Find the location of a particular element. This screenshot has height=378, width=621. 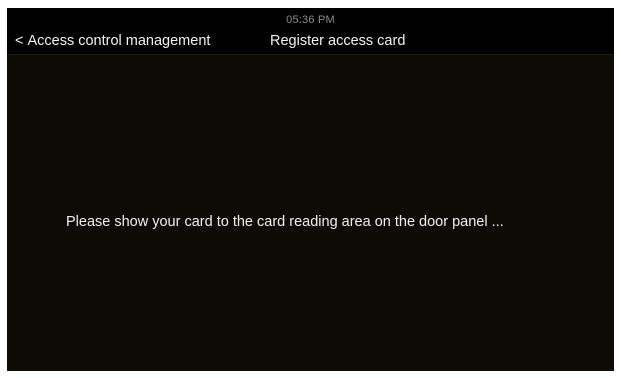

back-button-label: Access control management is located at coordinates (119, 41).